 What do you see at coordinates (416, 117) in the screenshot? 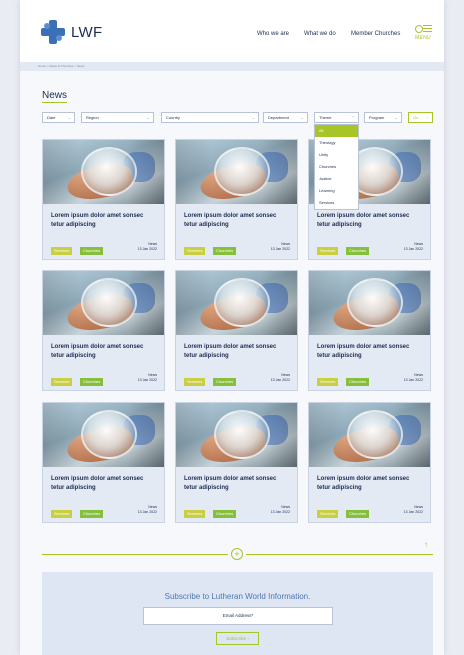
I see `go-label: Go` at bounding box center [416, 117].